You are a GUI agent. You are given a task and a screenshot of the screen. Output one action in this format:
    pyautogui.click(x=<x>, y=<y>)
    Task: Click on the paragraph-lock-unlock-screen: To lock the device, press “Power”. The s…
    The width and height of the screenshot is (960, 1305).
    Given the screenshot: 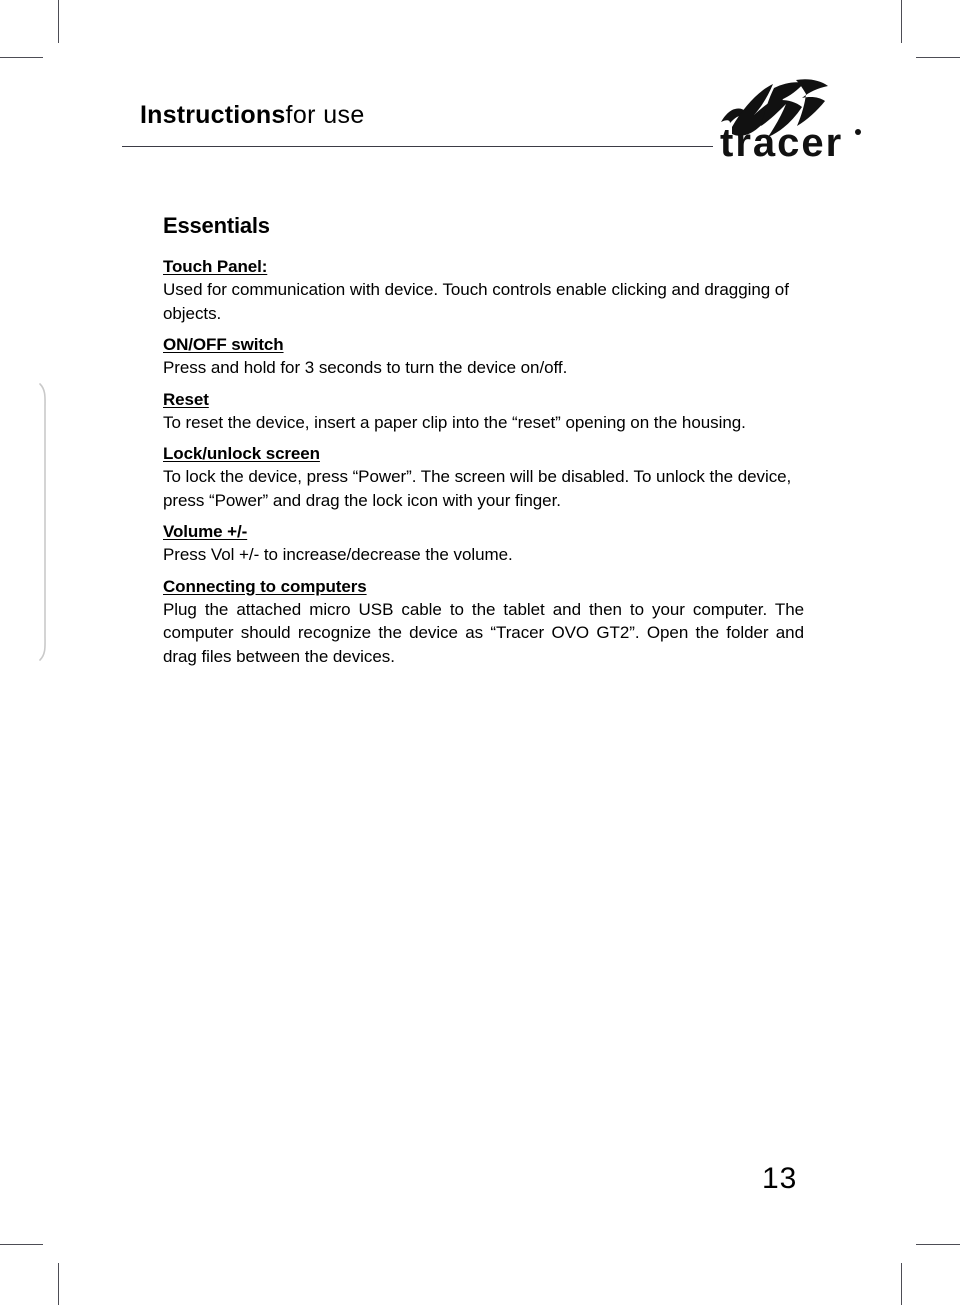 What is the action you would take?
    pyautogui.click(x=477, y=488)
    